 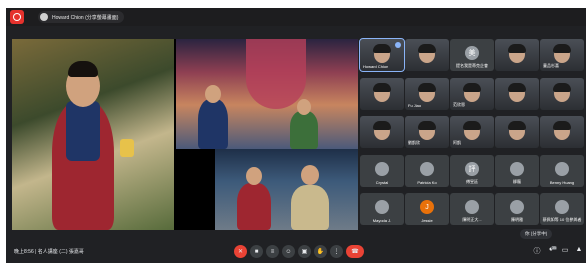 What do you see at coordinates (83, 131) in the screenshot?
I see `person-vest` at bounding box center [83, 131].